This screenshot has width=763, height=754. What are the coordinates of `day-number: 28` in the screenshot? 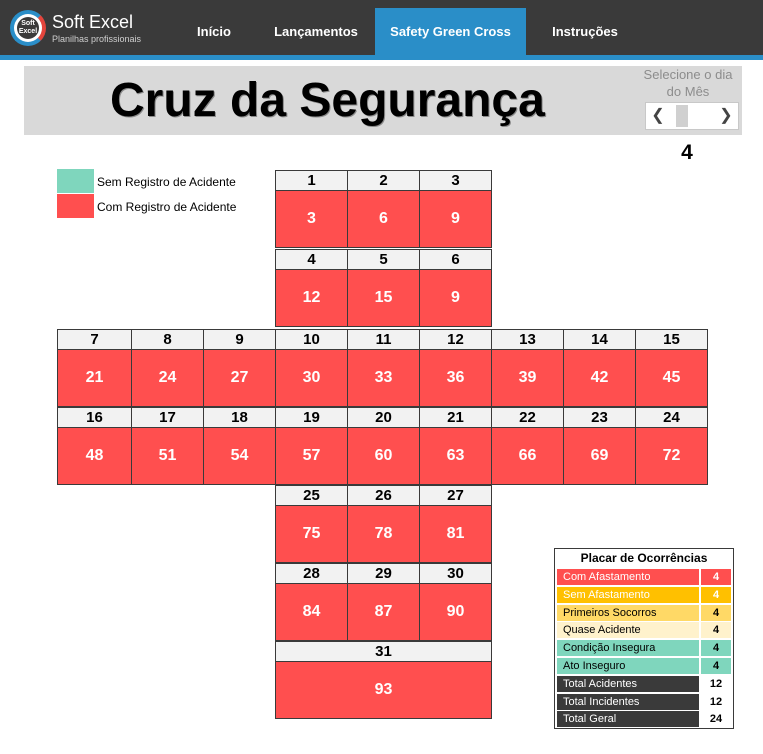 It's located at (311, 573).